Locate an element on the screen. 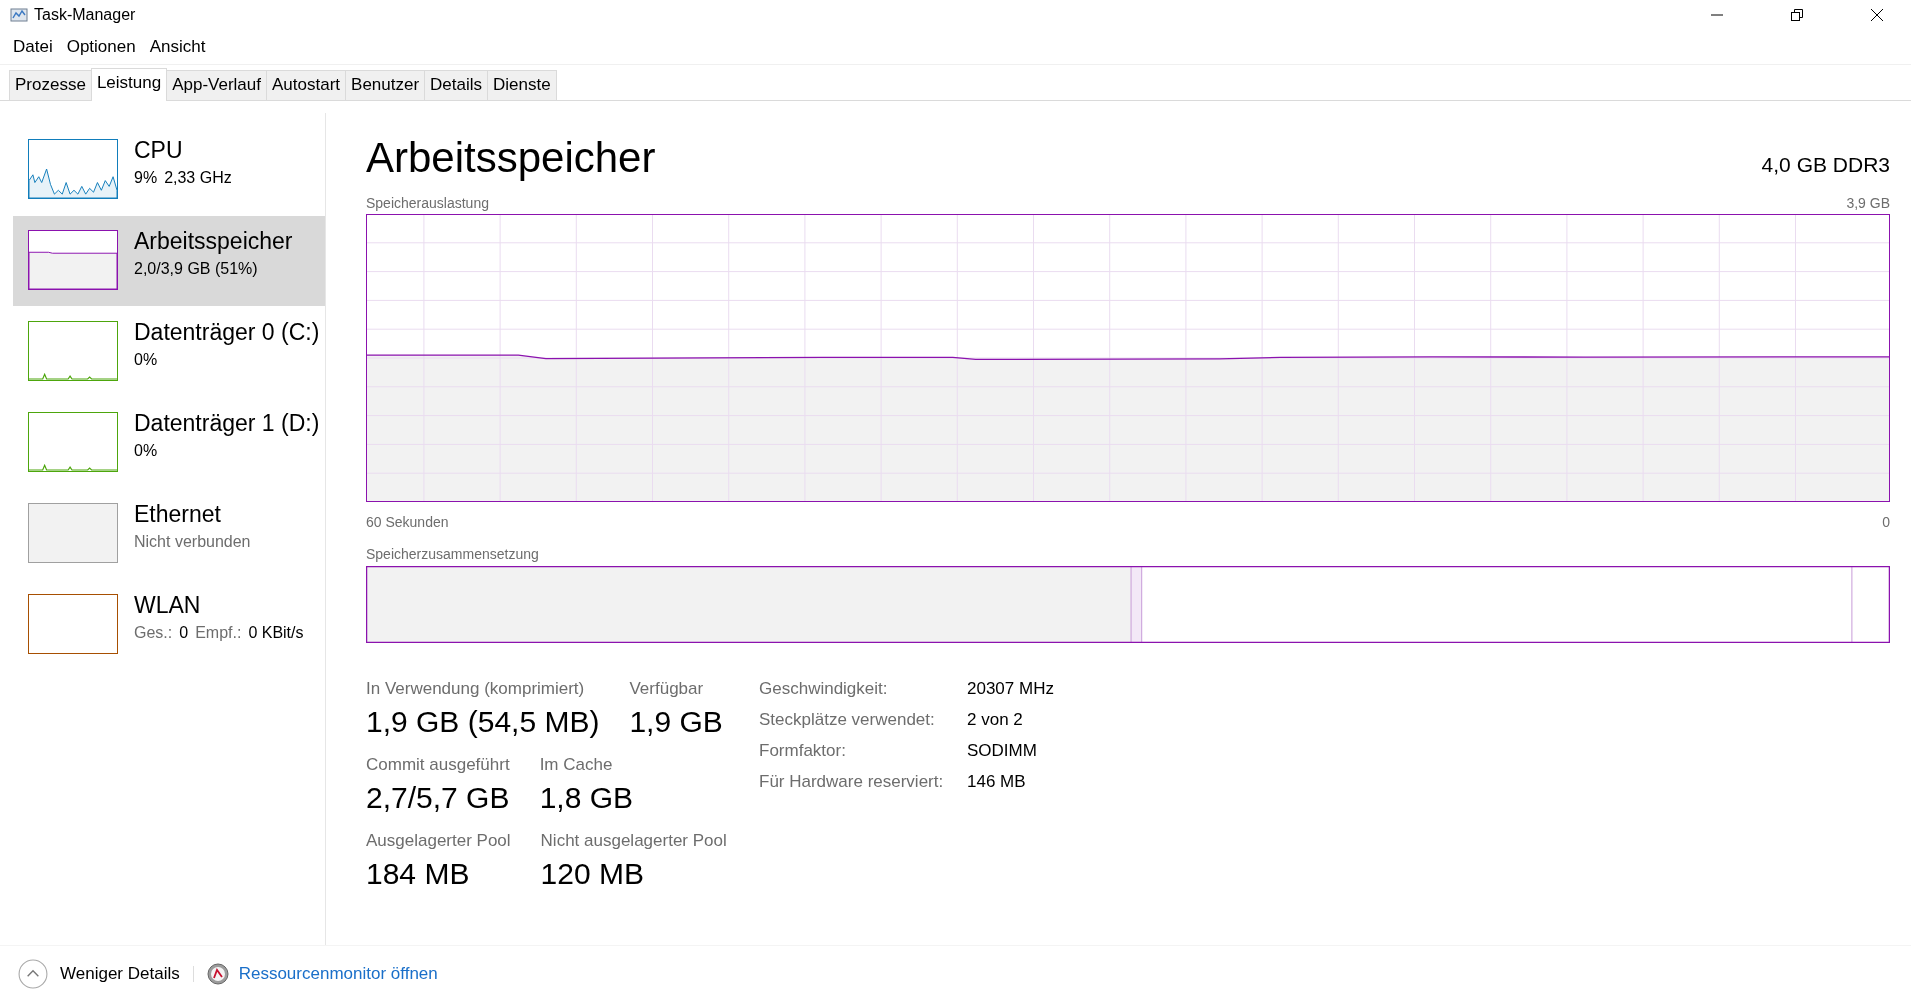 This screenshot has width=1911, height=1002. stat-value: 1,9 GB is located at coordinates (676, 722).